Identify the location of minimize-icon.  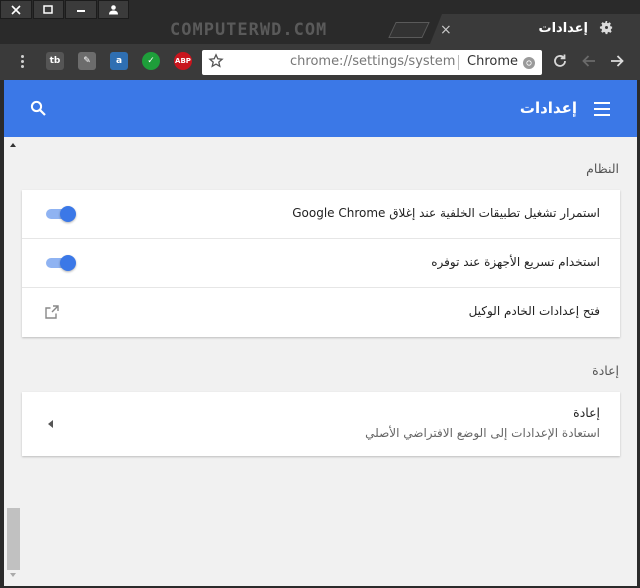
(80, 10).